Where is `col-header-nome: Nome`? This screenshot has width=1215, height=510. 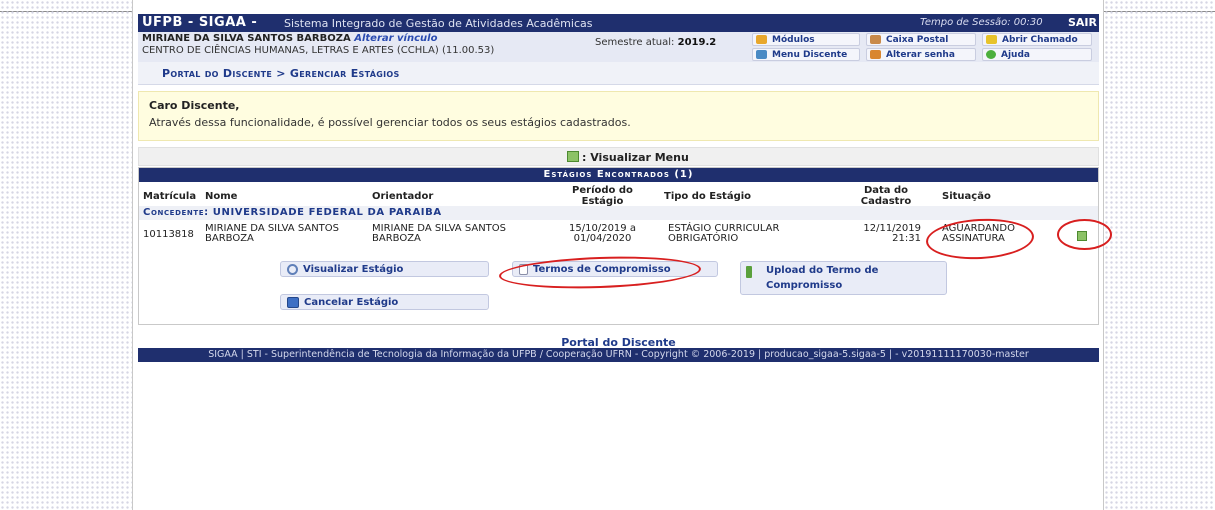 col-header-nome: Nome is located at coordinates (221, 196).